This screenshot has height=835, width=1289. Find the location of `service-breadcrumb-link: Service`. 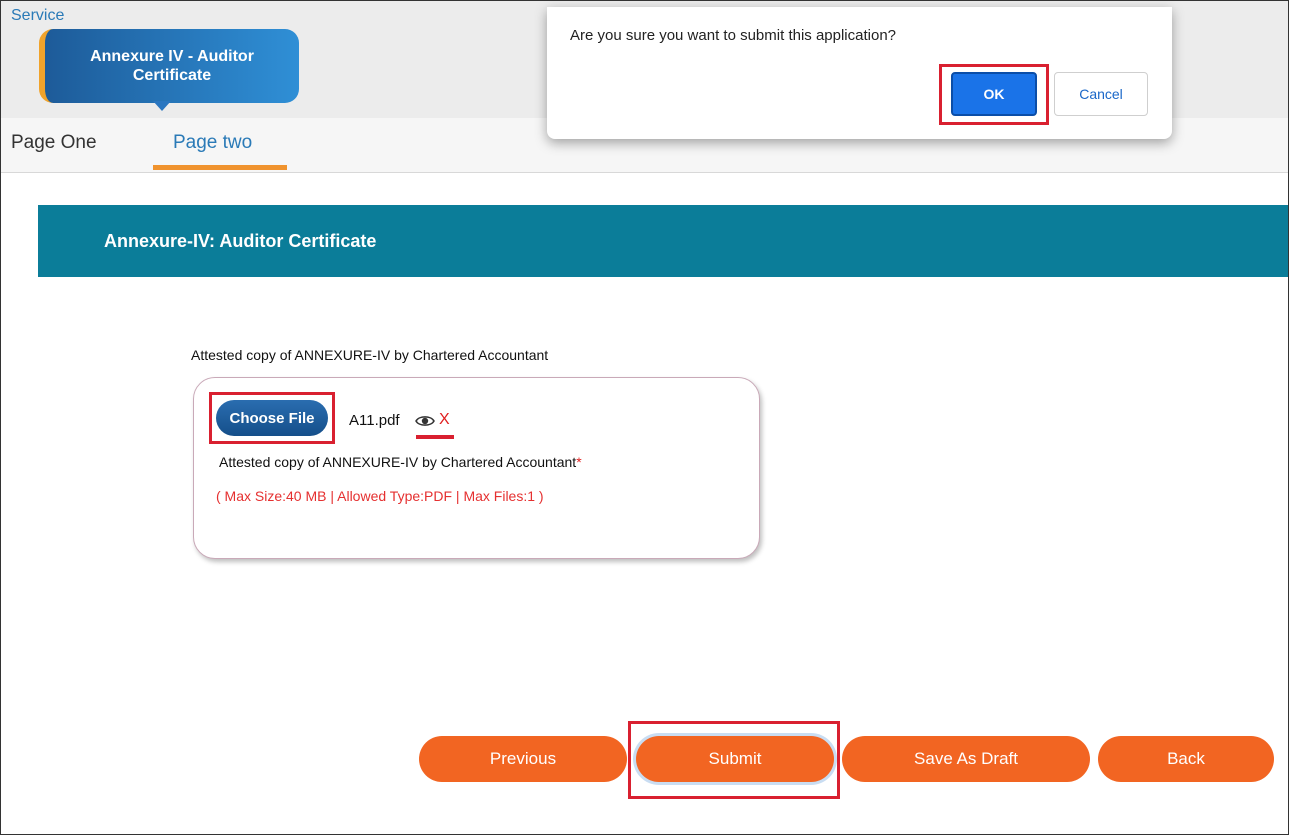

service-breadcrumb-link: Service is located at coordinates (37, 16).